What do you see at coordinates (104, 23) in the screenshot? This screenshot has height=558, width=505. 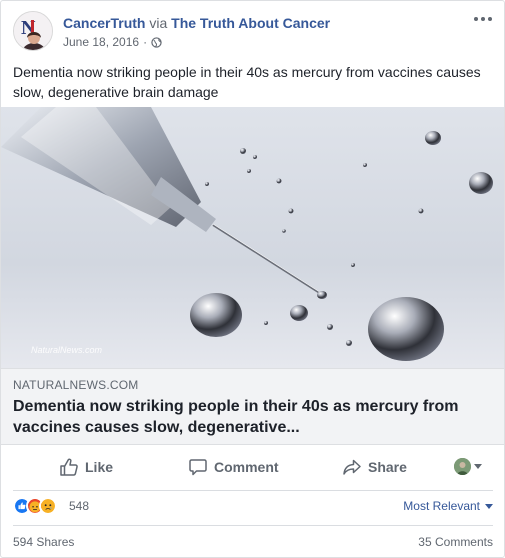 I see `author-link: CancerTruth` at bounding box center [104, 23].